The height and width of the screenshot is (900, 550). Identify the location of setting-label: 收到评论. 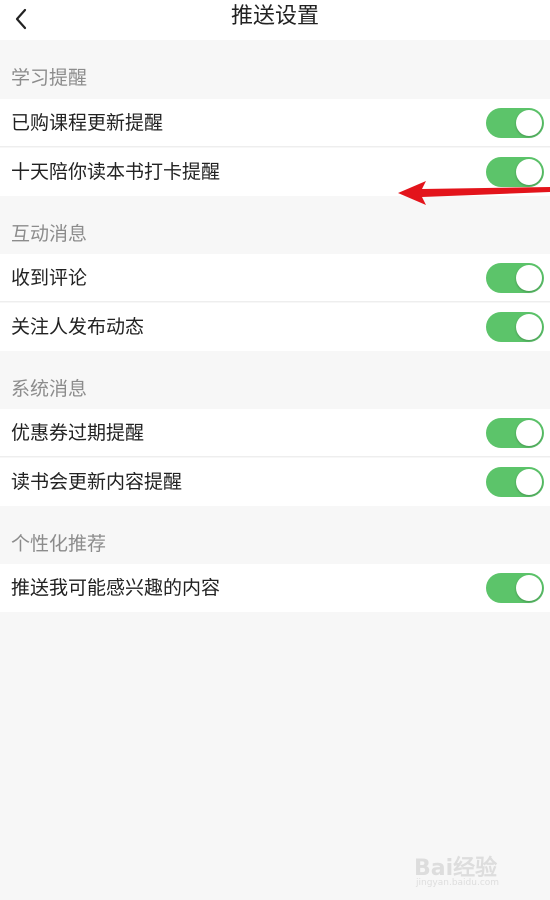
(49, 278).